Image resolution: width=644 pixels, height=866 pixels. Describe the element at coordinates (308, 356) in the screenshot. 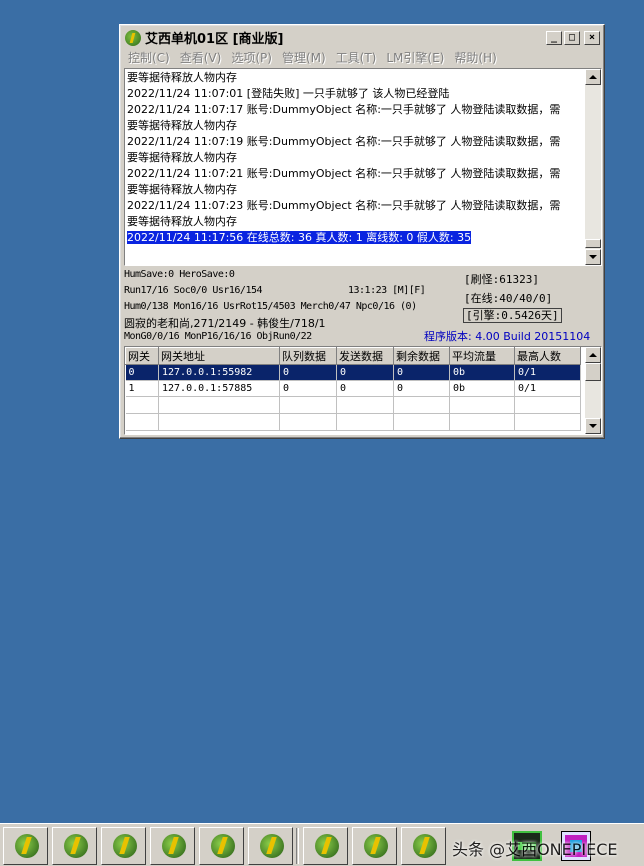

I see `col-queue-data: 队列数据` at that location.